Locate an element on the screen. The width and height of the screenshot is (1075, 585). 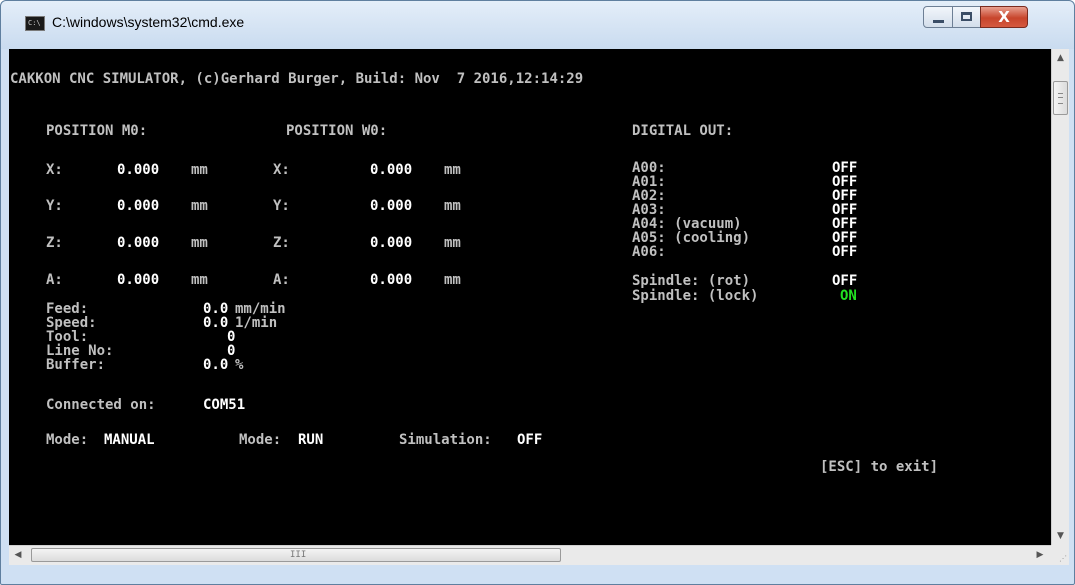
w0-z-label: Z: is located at coordinates (281, 243).